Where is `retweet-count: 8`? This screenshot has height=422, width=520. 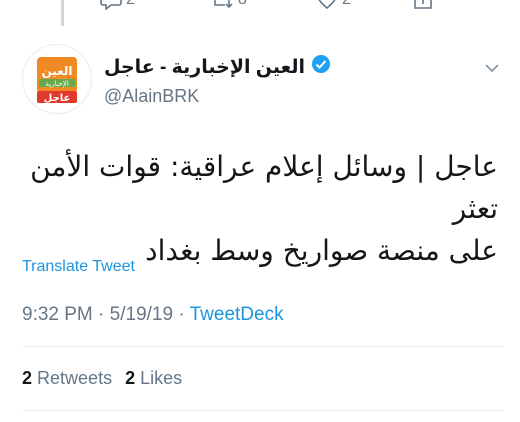 retweet-count: 8 is located at coordinates (242, 4).